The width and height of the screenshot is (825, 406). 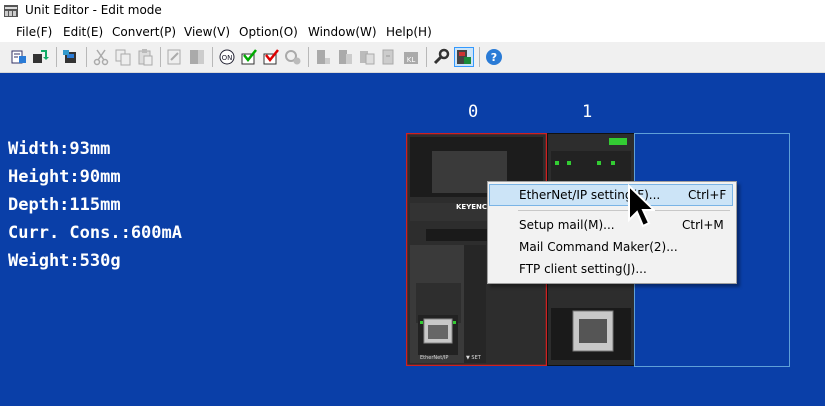 What do you see at coordinates (587, 112) in the screenshot?
I see `slot-label-1: 1` at bounding box center [587, 112].